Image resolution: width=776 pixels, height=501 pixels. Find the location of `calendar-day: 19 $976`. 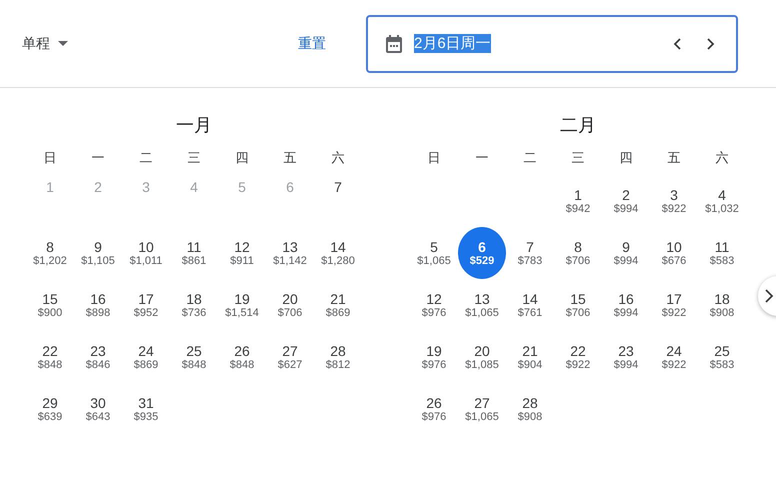

calendar-day: 19 $976 is located at coordinates (434, 357).